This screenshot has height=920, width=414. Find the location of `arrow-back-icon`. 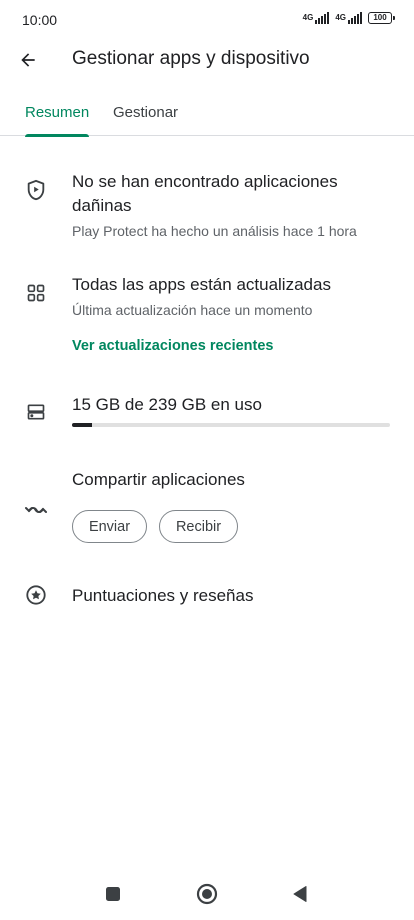

arrow-back-icon is located at coordinates (28, 60).